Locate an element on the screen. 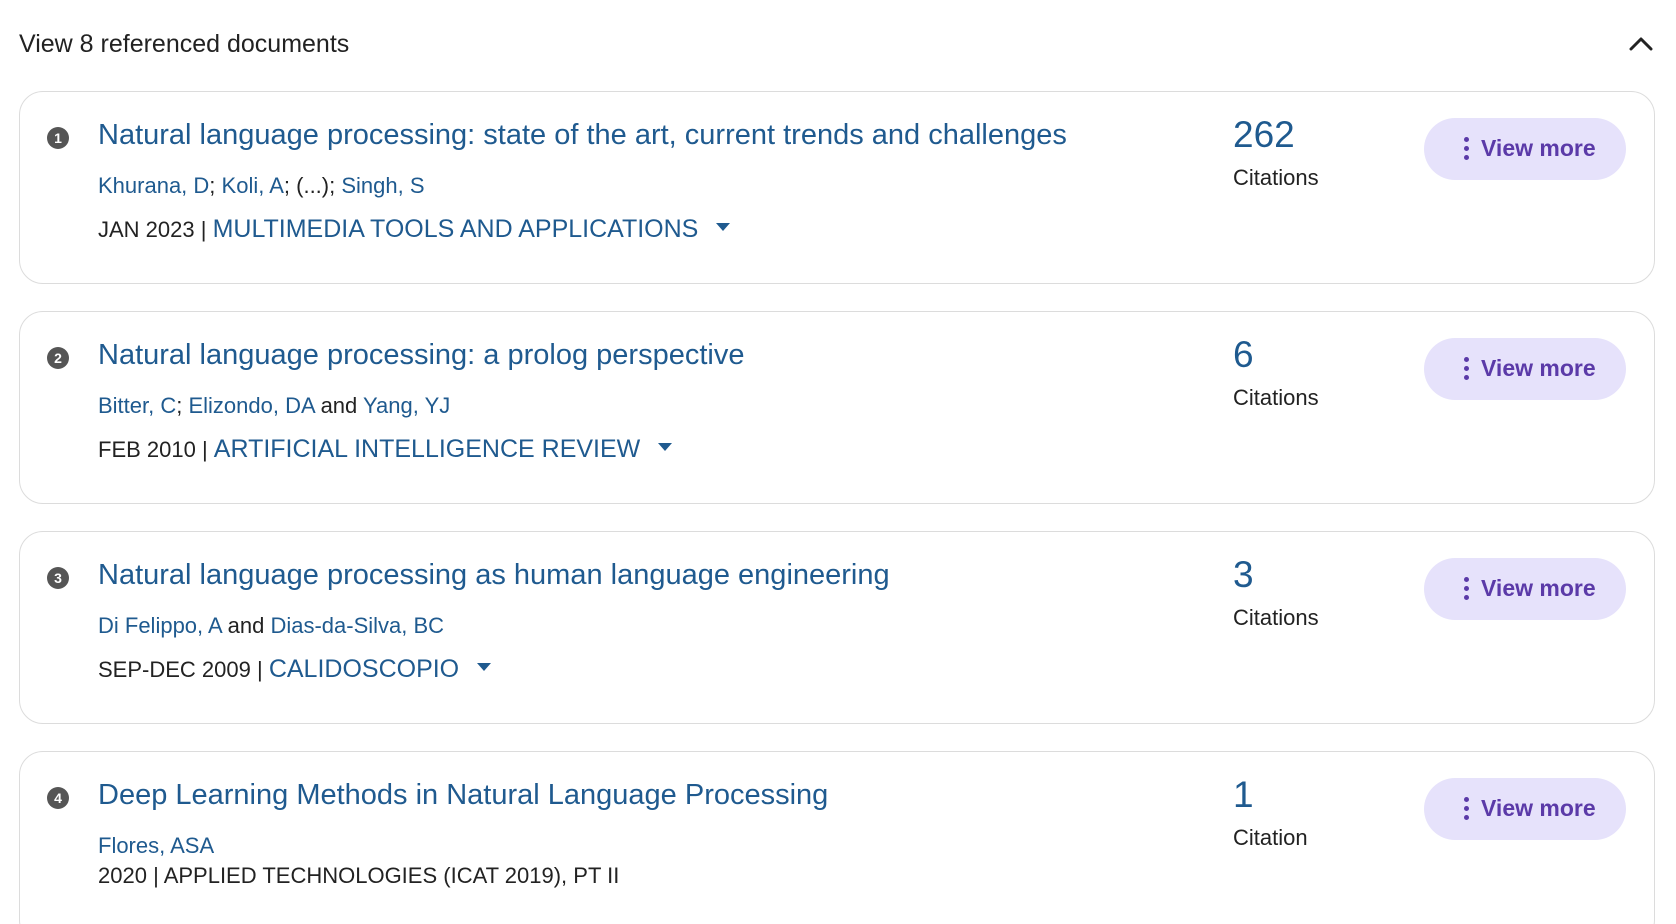 This screenshot has width=1676, height=924. publication-date: FEB 2010 is located at coordinates (147, 449).